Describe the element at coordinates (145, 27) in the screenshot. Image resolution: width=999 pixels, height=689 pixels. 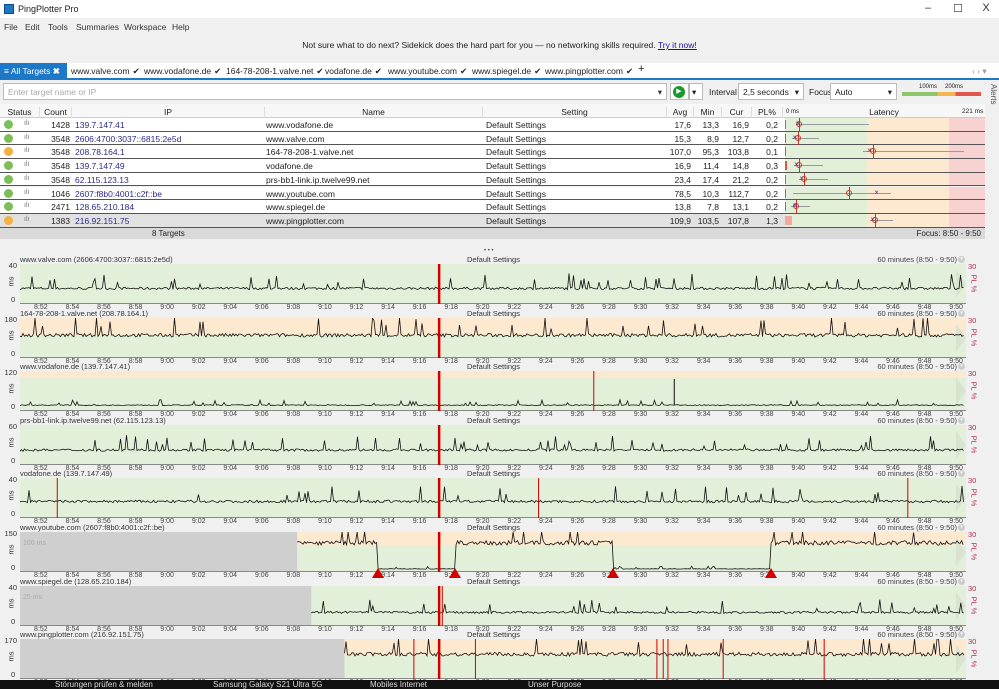
I see `menu-workspace: Workspace` at that location.